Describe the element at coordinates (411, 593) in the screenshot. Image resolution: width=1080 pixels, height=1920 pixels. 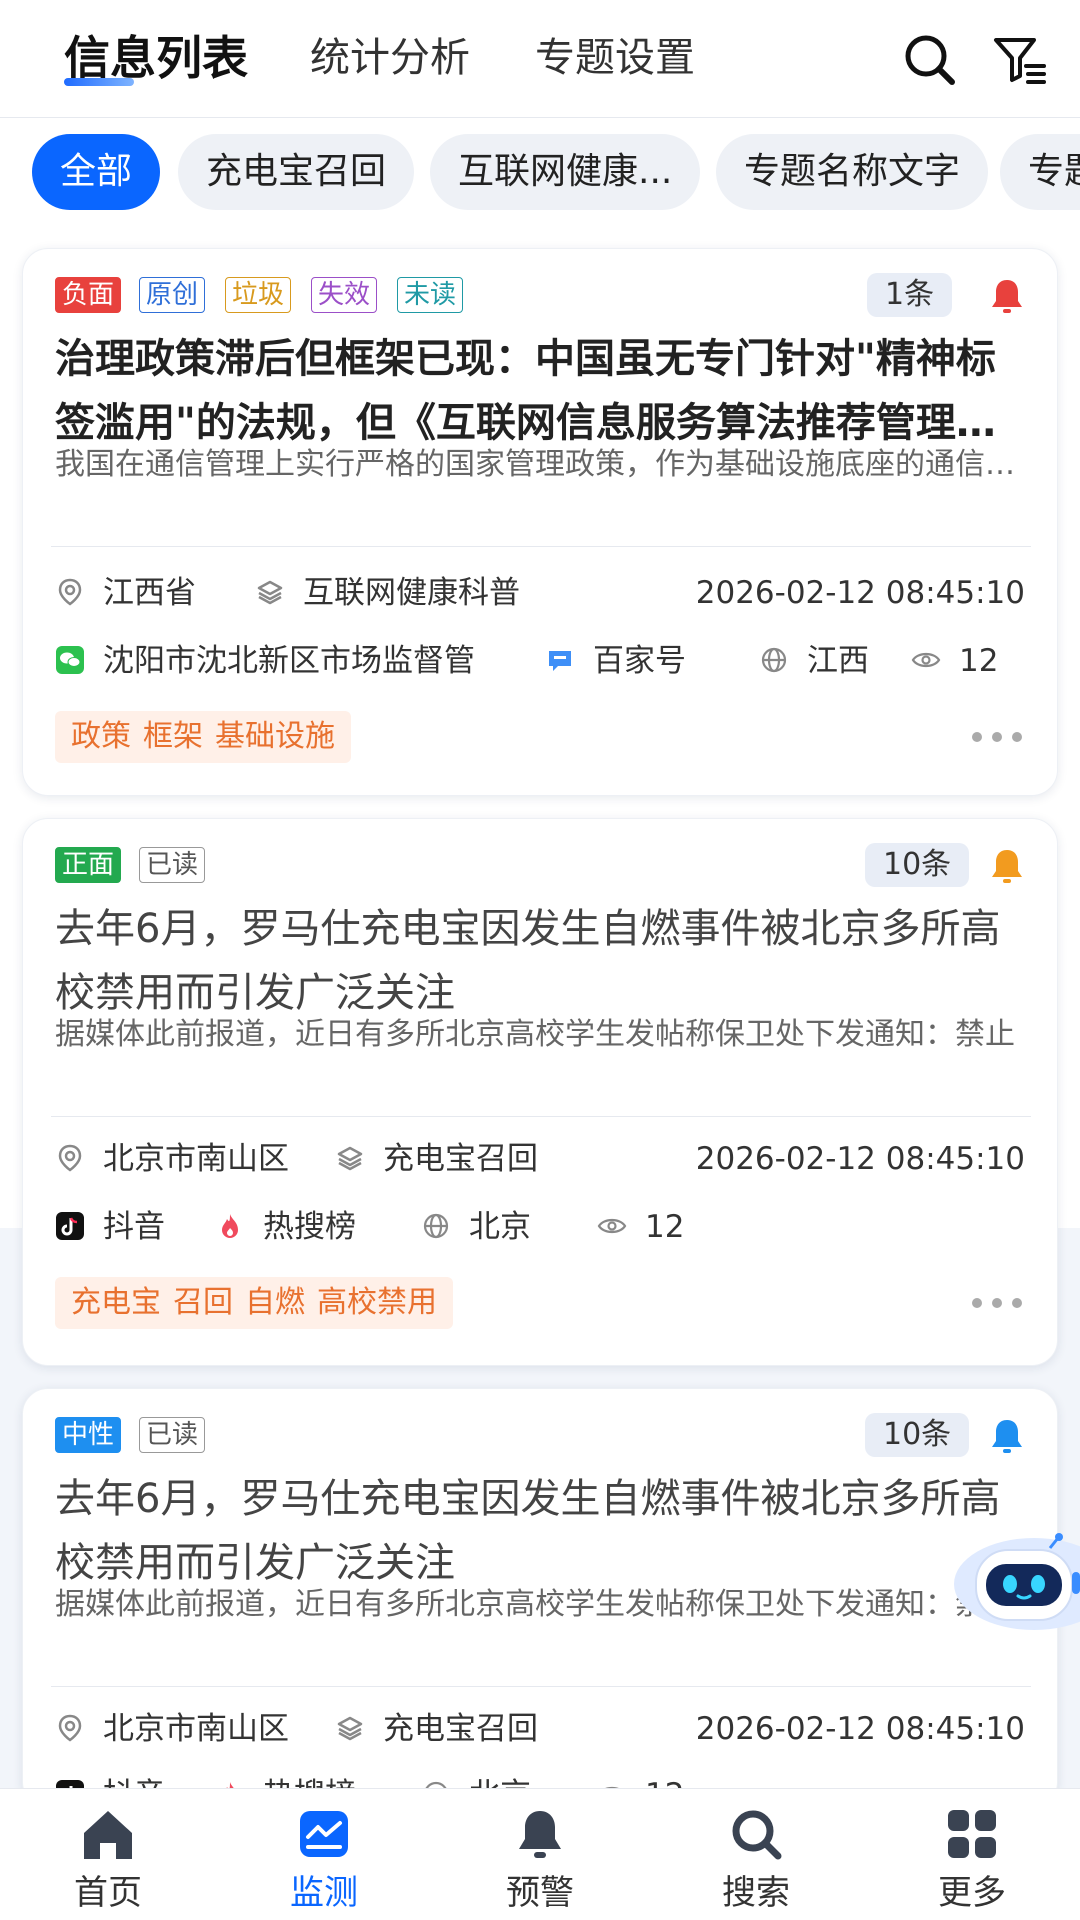
I see `topic-text: 互联网健康科普` at that location.